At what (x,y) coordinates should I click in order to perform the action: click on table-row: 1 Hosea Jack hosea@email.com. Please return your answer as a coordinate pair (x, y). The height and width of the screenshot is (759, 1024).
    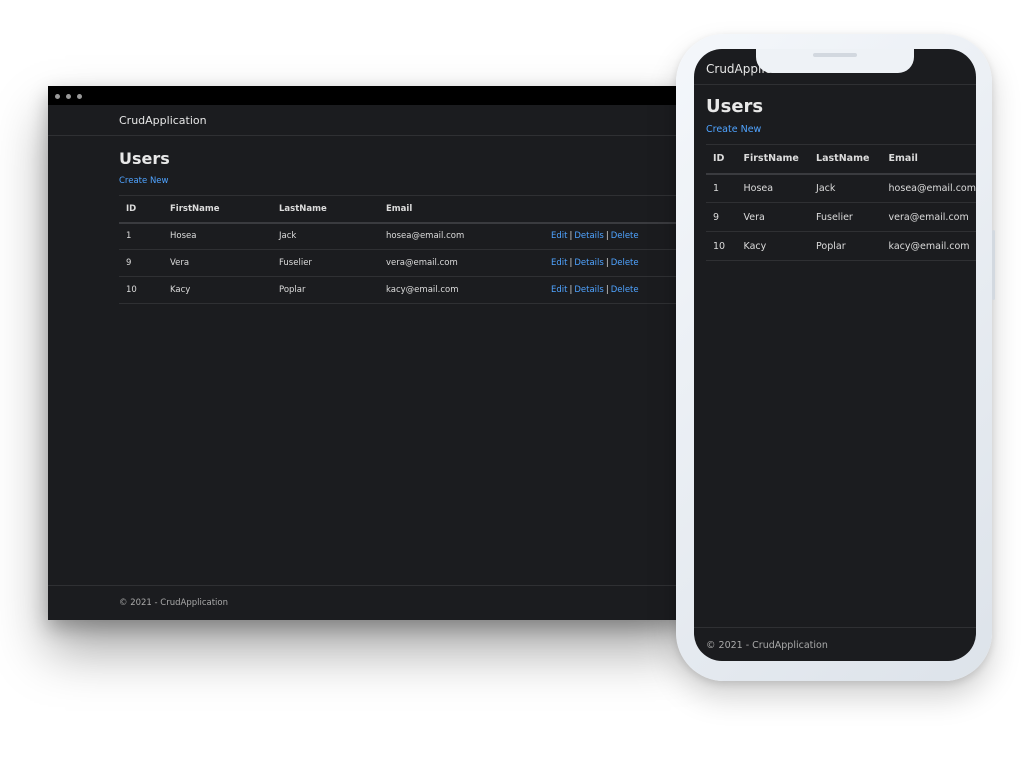
    Looking at the image, I should click on (841, 188).